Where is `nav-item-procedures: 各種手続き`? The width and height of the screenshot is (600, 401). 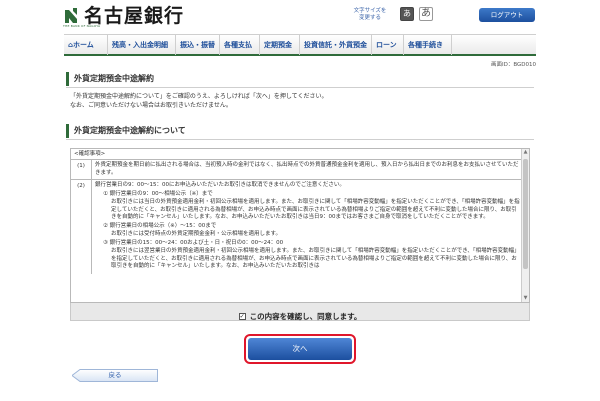 nav-item-procedures: 各種手続き is located at coordinates (428, 45).